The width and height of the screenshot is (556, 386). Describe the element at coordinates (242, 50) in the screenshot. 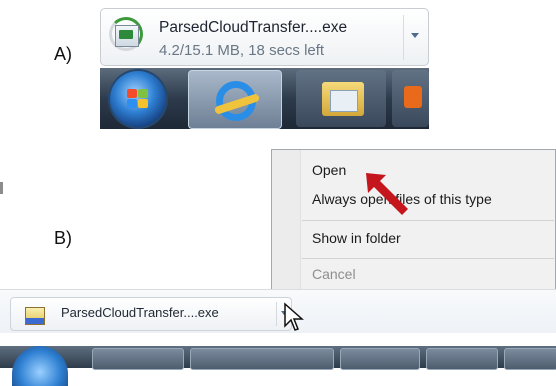

I see `download-status: 4.2/15.1 MB, 18 secs left` at that location.